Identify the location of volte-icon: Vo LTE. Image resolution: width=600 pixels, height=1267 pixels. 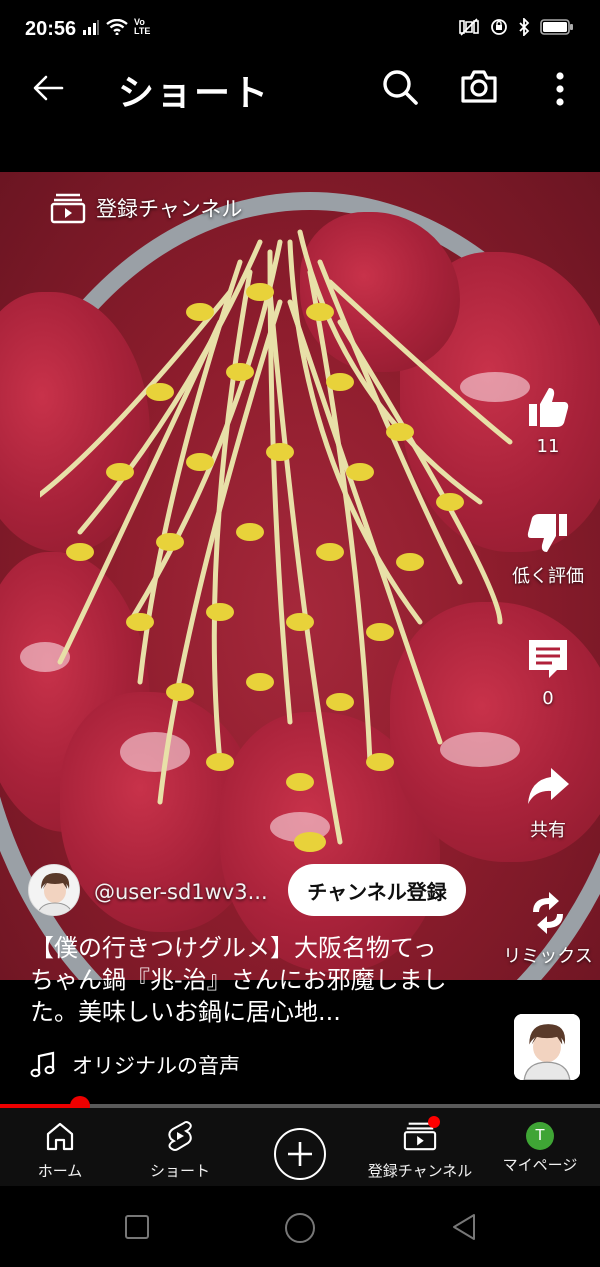
(142, 27).